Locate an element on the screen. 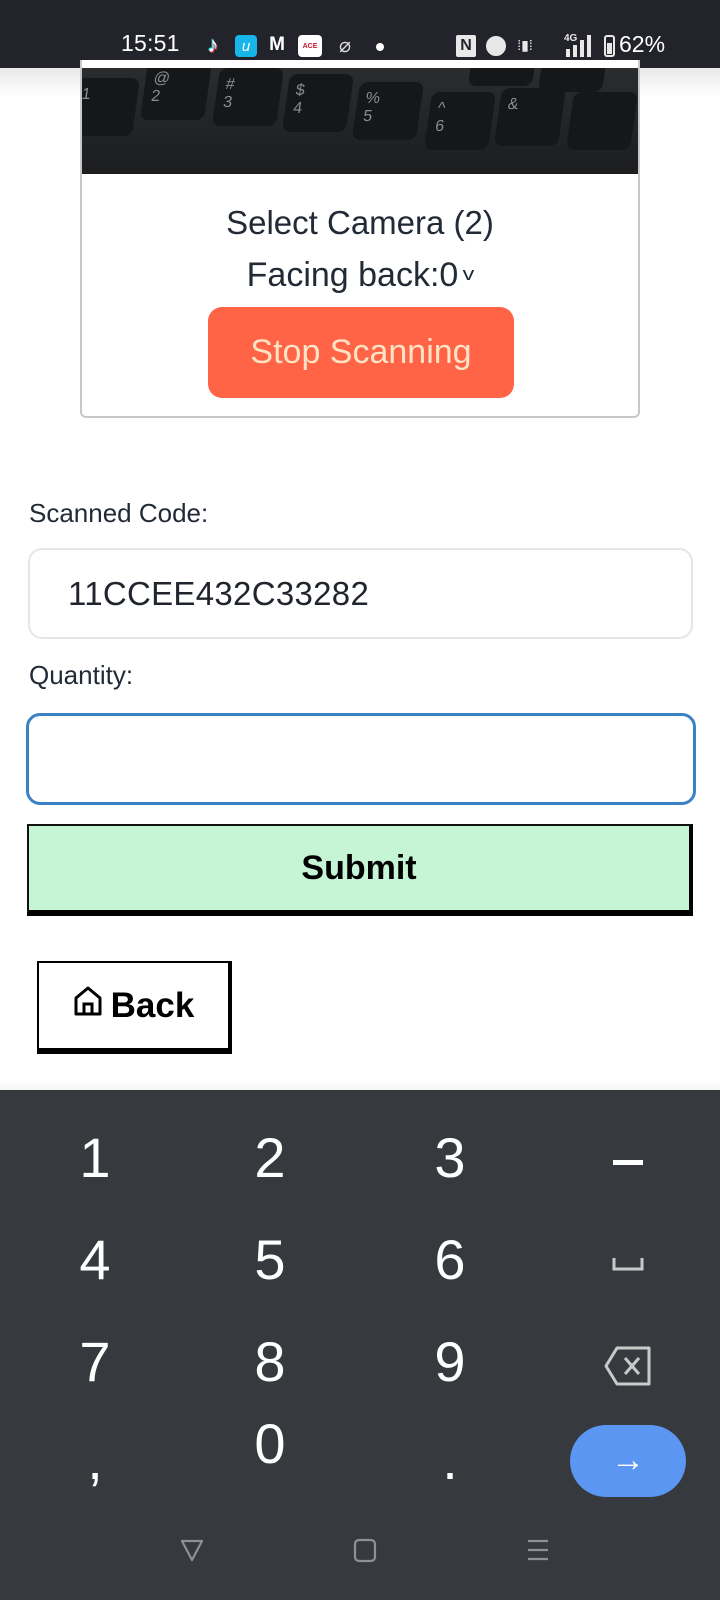  chevron-down-icon: v is located at coordinates (468, 274).